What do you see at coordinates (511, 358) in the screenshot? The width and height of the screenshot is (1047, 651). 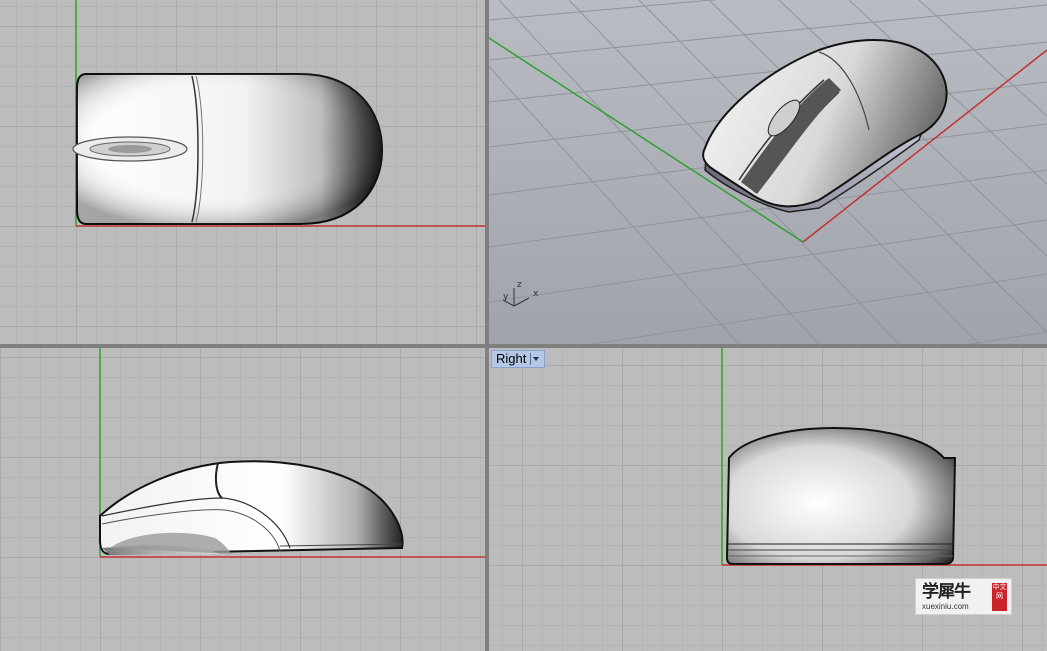 I see `viewport-name-right: Right` at bounding box center [511, 358].